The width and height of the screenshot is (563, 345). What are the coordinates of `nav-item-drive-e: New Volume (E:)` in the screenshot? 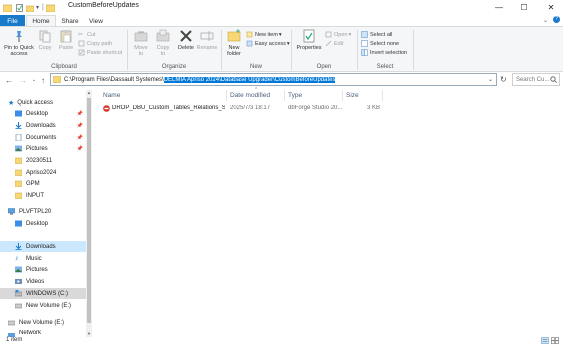 It's located at (43, 305).